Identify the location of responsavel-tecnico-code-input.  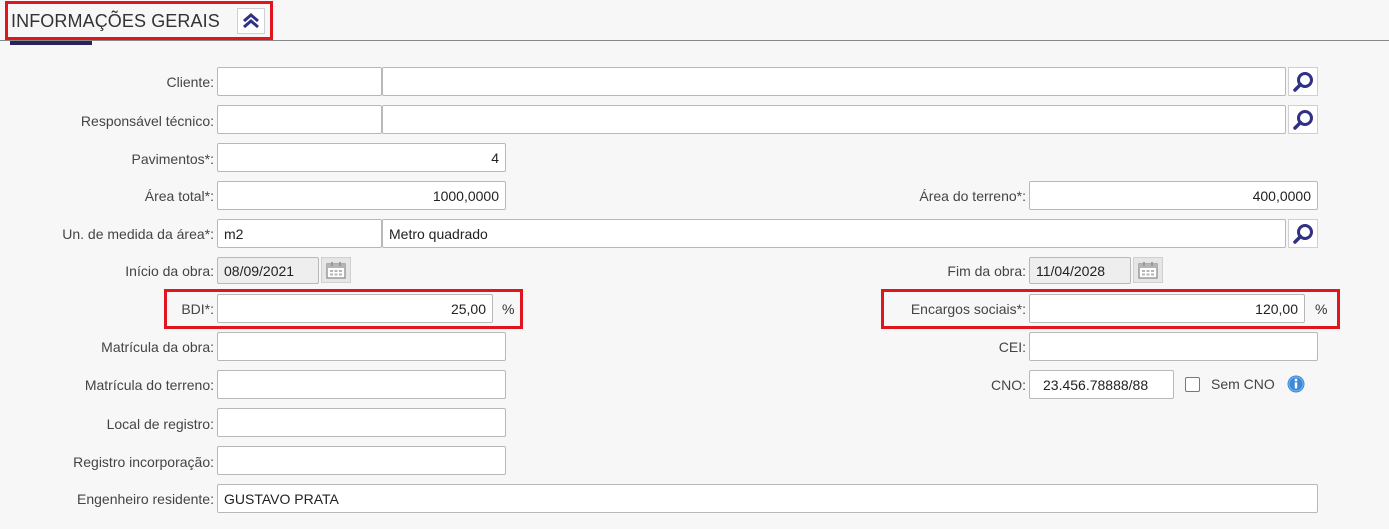
(299, 119).